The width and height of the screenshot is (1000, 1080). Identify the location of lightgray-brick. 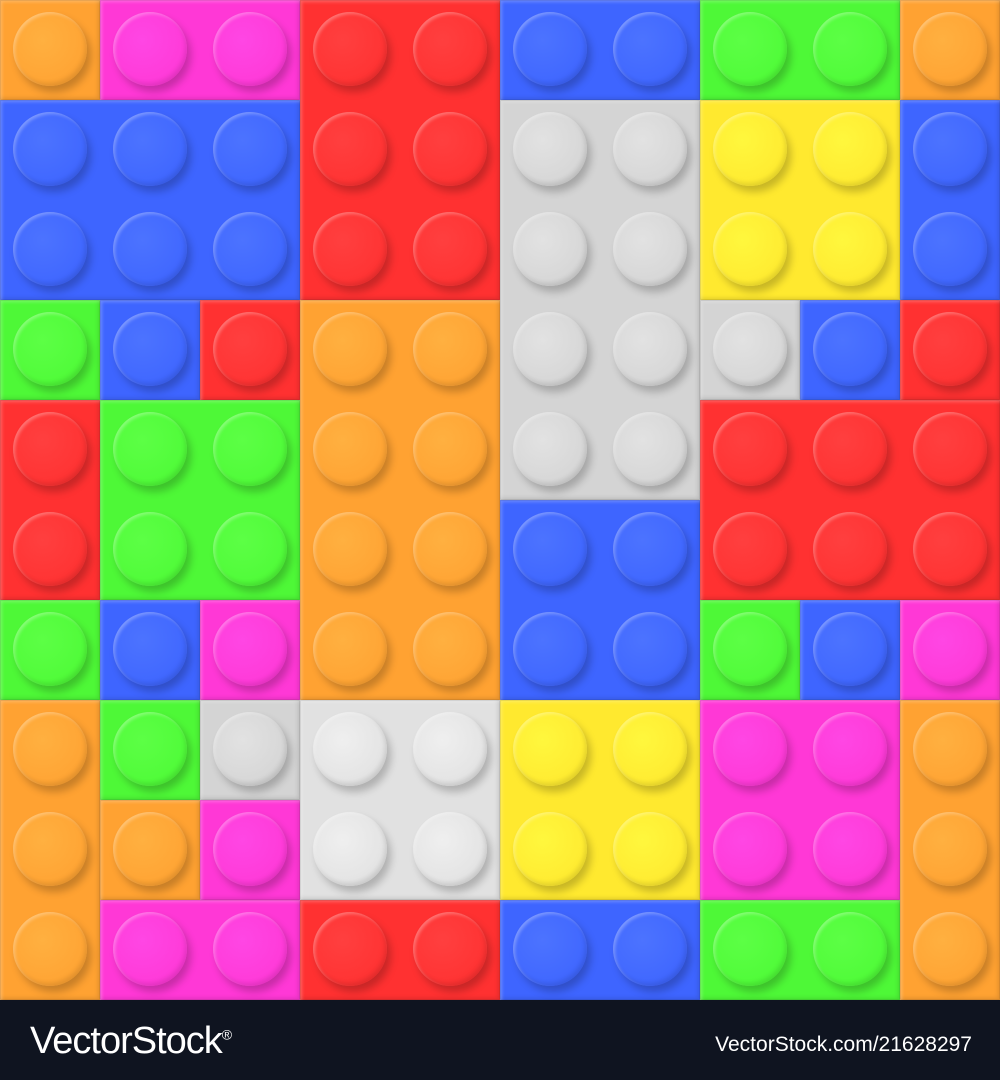
(400, 800).